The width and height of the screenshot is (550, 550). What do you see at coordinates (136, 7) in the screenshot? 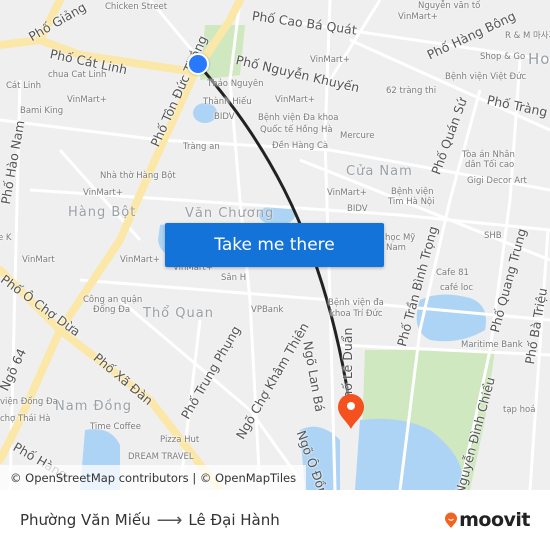
I see `poi-label: Chicken Street` at bounding box center [136, 7].